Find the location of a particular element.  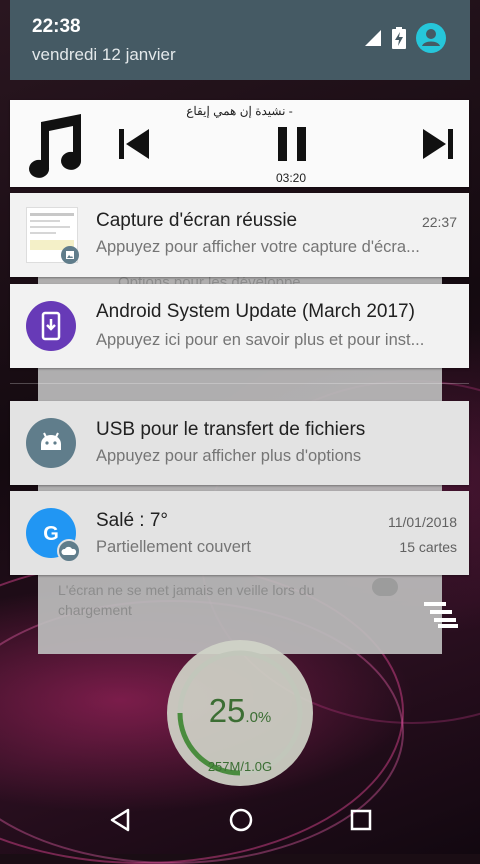

notification-shade-header: 22:38 vendredi 12 janvier is located at coordinates (240, 40).